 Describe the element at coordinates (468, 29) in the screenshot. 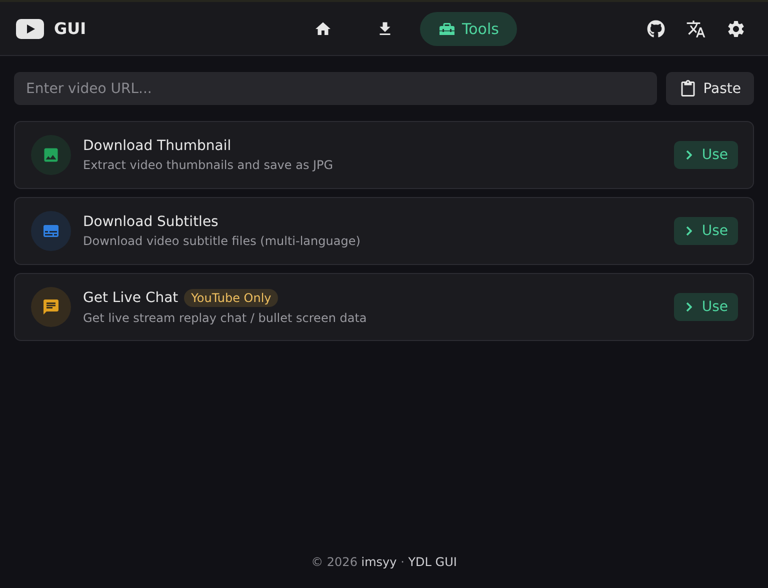

I see `tools-tab: Tools` at that location.